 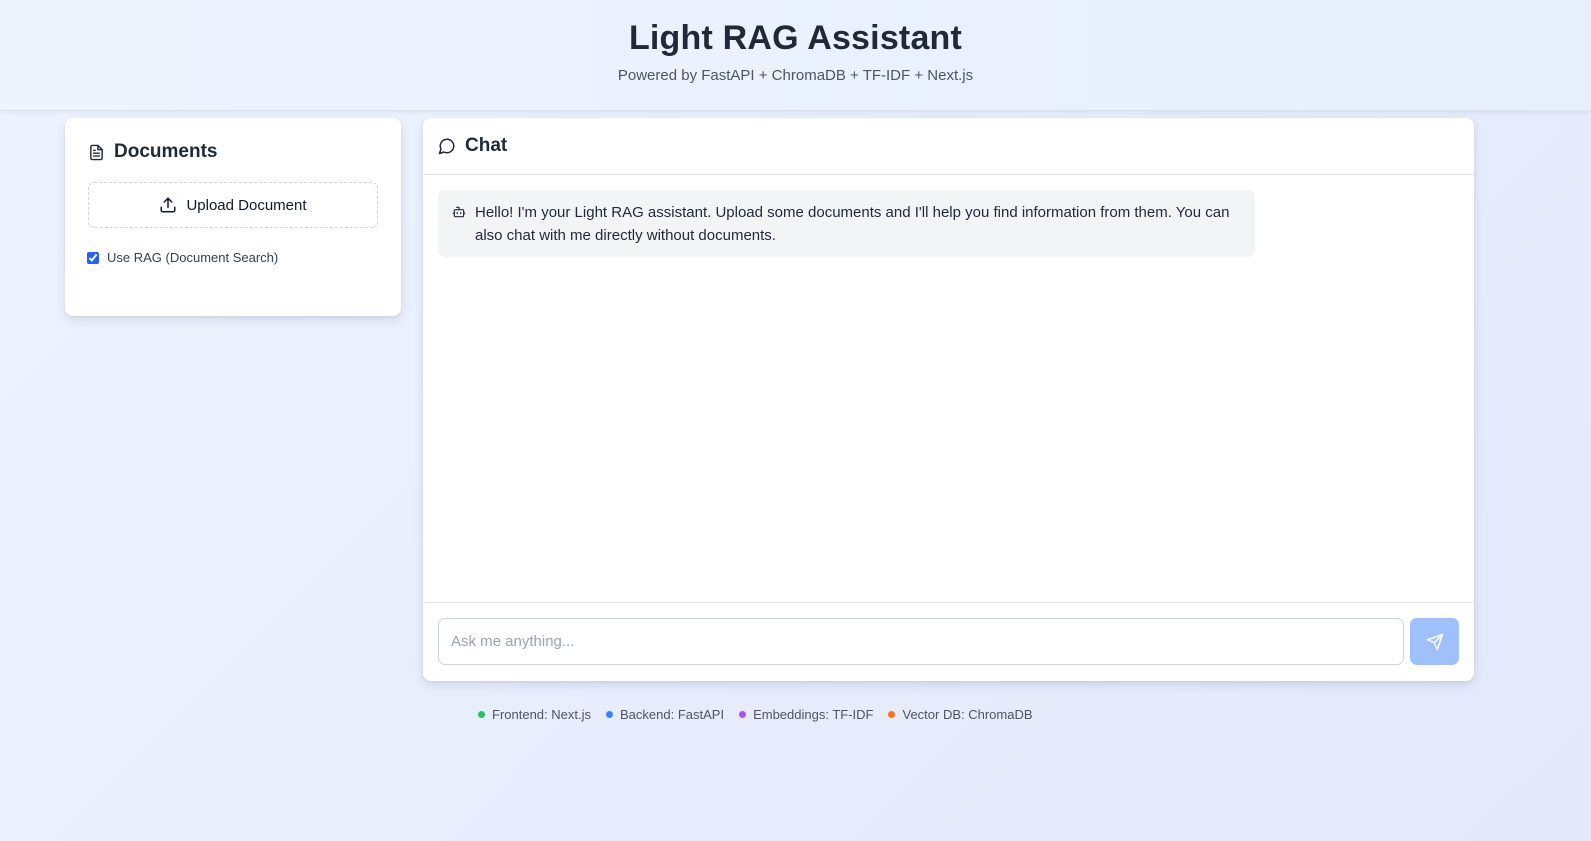 I want to click on stack-item-frontend: Frontend: Next.js, so click(x=534, y=714).